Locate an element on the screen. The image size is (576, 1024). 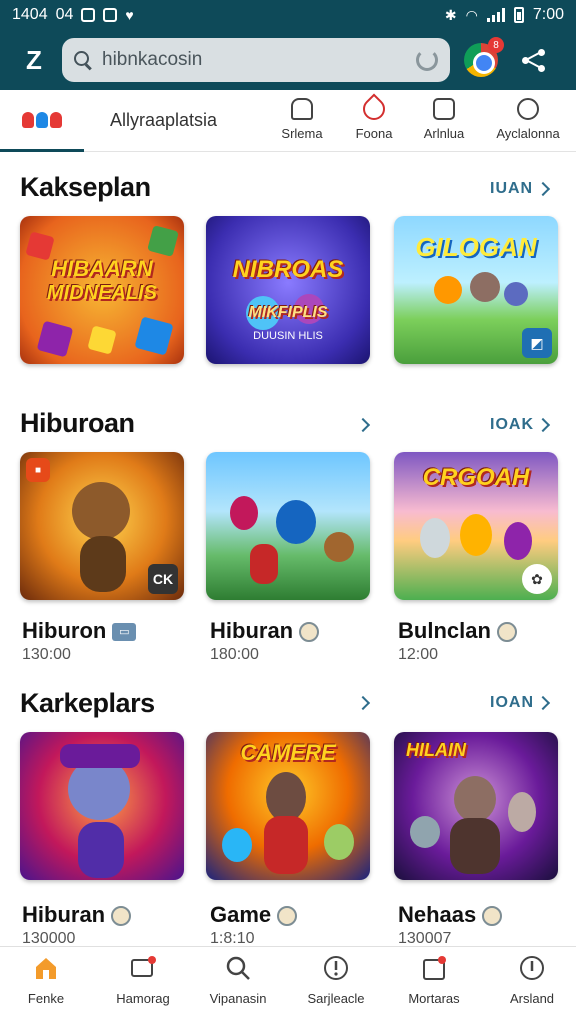
tab-label: Foona is located at coordinates (374, 133).